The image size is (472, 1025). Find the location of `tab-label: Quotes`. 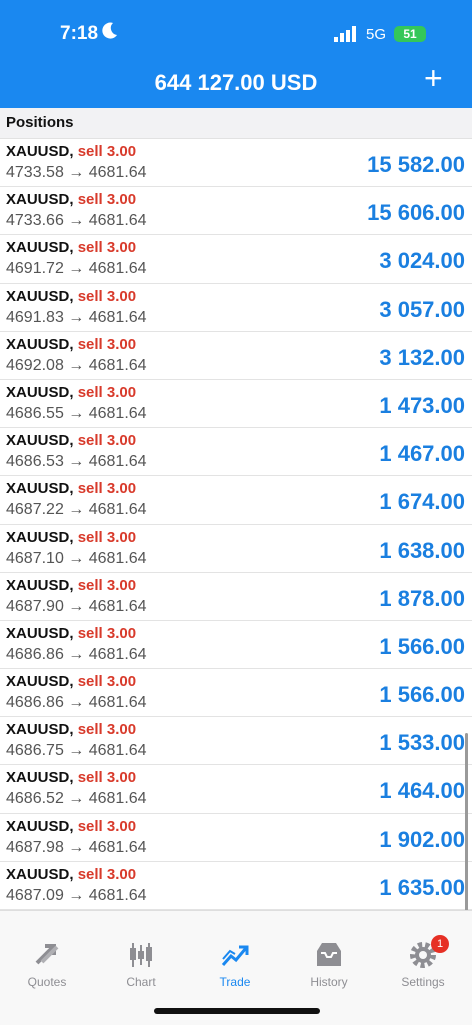

tab-label: Quotes is located at coordinates (47, 982).